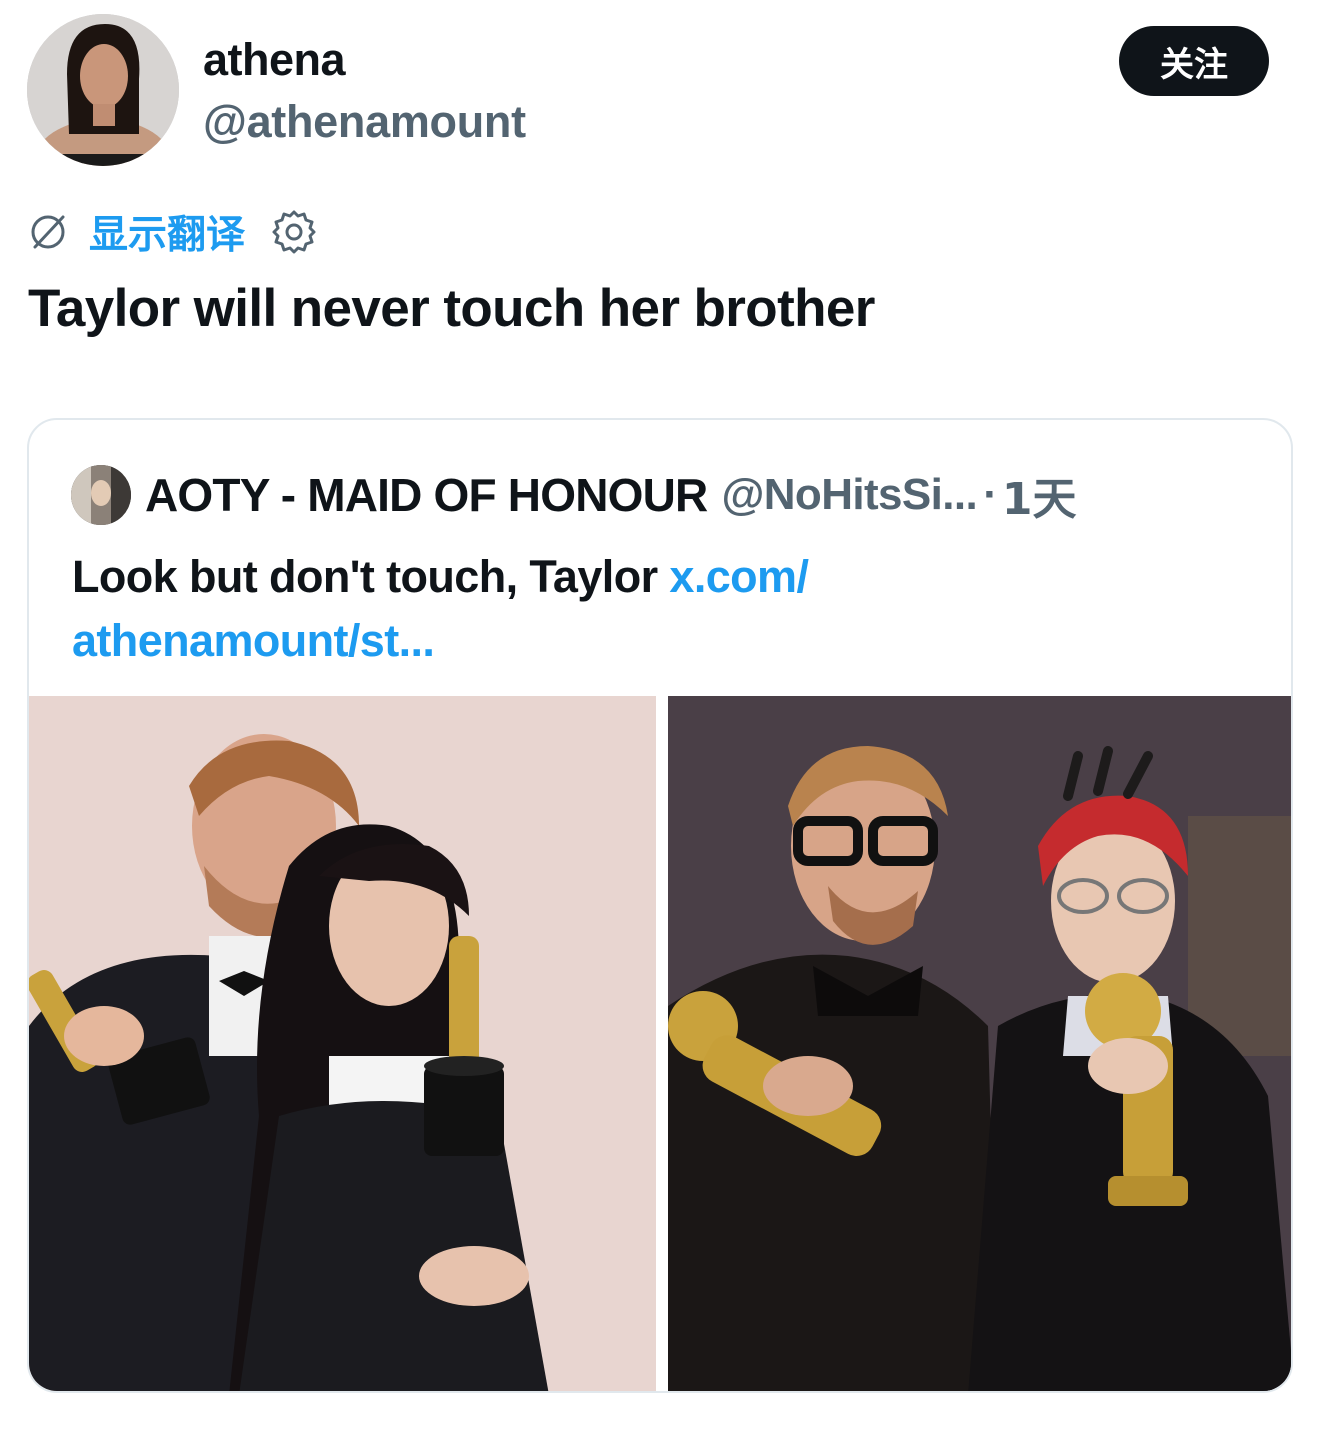 This screenshot has width=1320, height=1435. What do you see at coordinates (1039, 495) in the screenshot?
I see `quoted-timestamp: 1天` at bounding box center [1039, 495].